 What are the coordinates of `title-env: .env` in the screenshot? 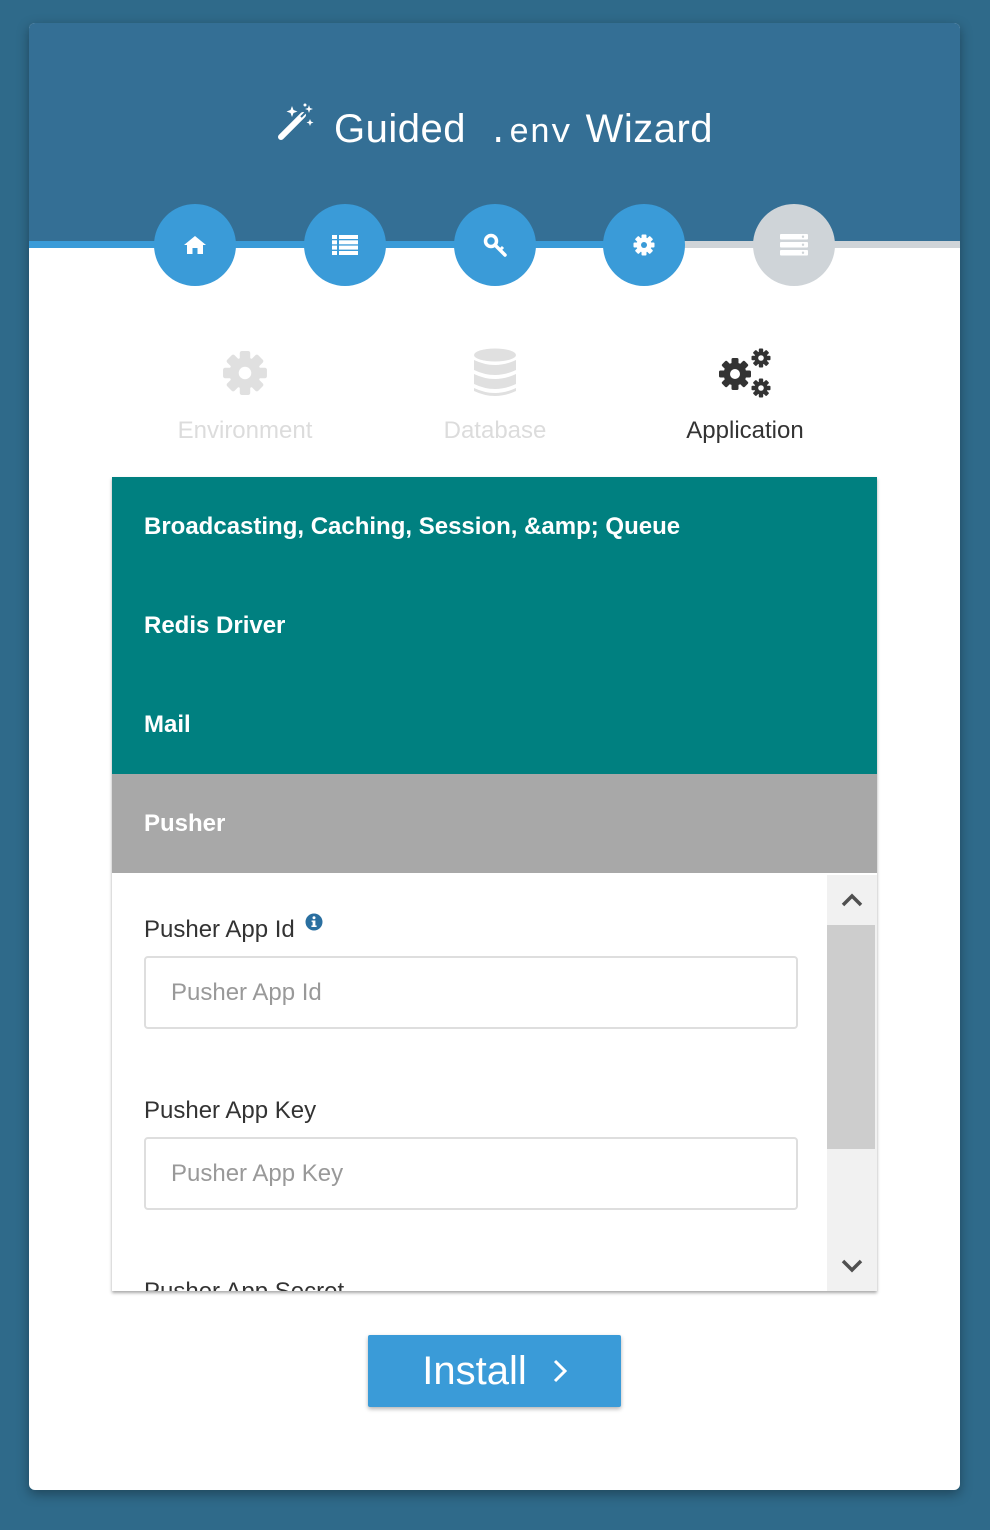 It's located at (529, 134).